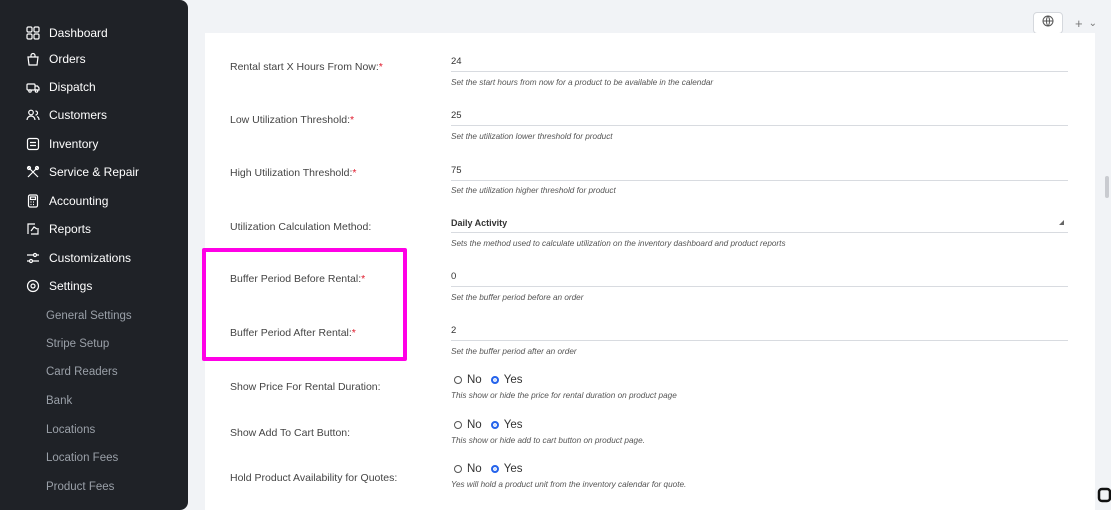 This screenshot has height=510, width=1111. Describe the element at coordinates (33, 115) in the screenshot. I see `users-icon` at that location.